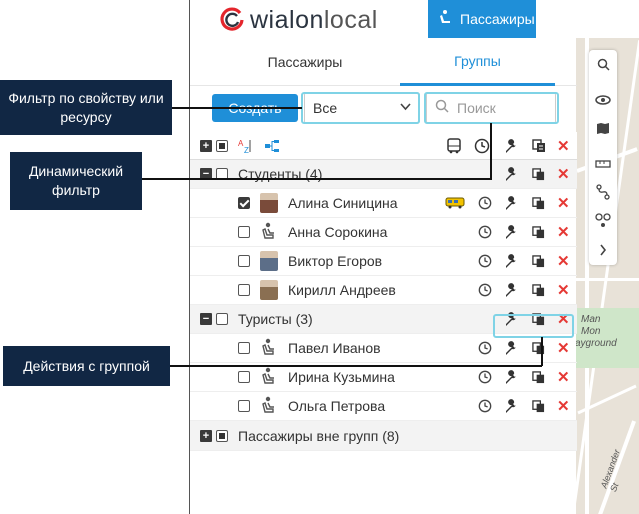  I want to click on callout-dynamic: Динамический фильтр, so click(76, 181).